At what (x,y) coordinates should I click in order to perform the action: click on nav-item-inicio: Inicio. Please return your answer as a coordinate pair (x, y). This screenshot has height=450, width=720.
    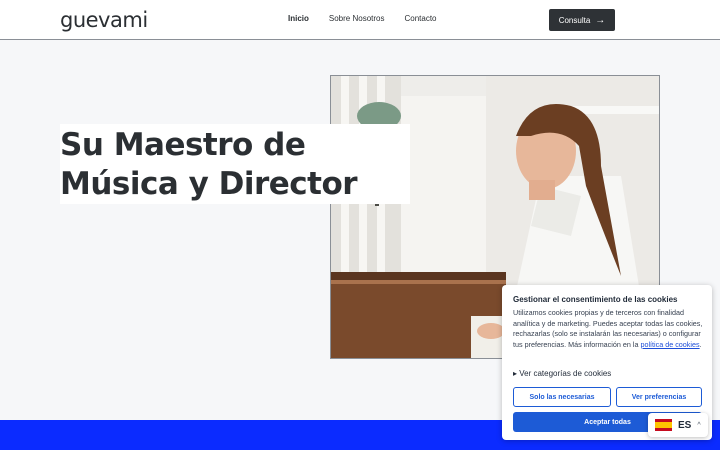
    Looking at the image, I should click on (298, 18).